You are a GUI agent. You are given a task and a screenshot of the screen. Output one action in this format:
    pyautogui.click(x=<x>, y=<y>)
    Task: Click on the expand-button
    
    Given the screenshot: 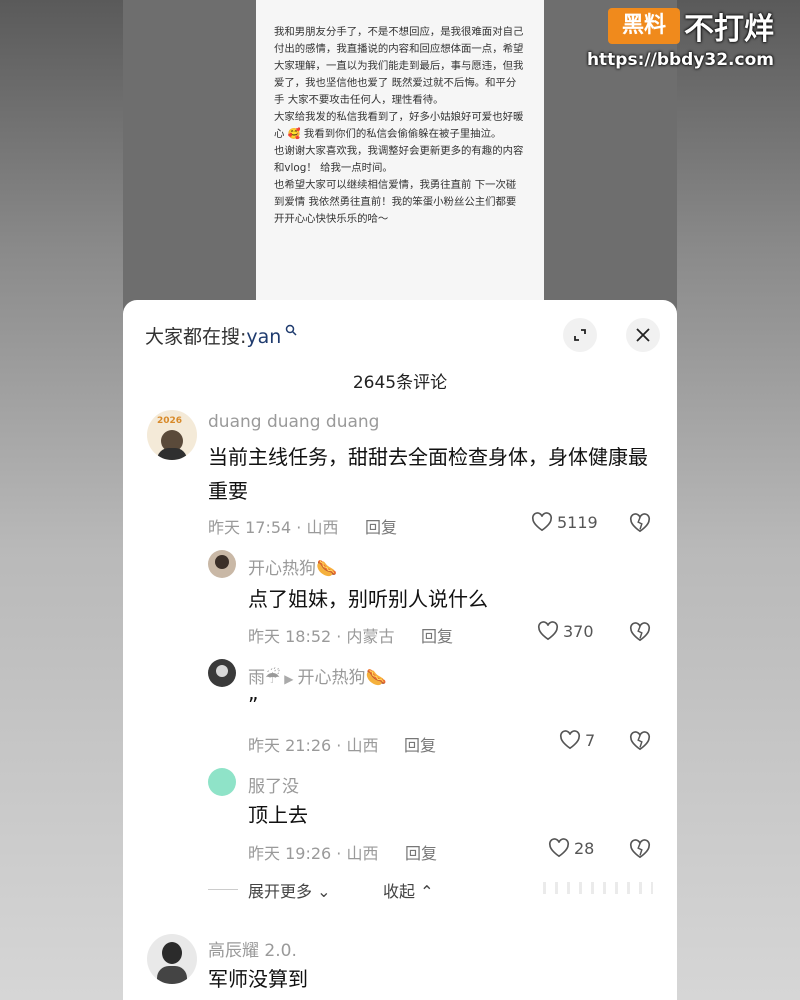 What is the action you would take?
    pyautogui.click(x=580, y=335)
    